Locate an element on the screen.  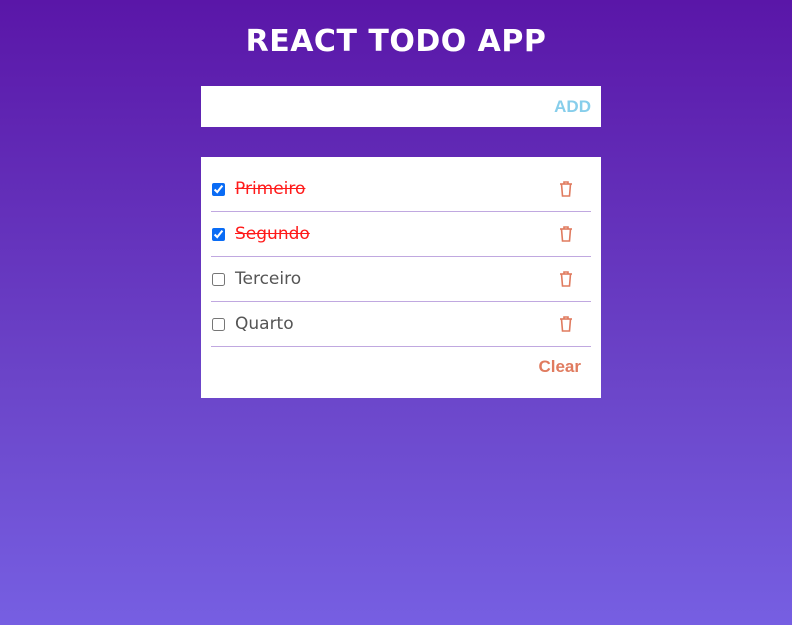
add-button: ADD is located at coordinates (575, 107).